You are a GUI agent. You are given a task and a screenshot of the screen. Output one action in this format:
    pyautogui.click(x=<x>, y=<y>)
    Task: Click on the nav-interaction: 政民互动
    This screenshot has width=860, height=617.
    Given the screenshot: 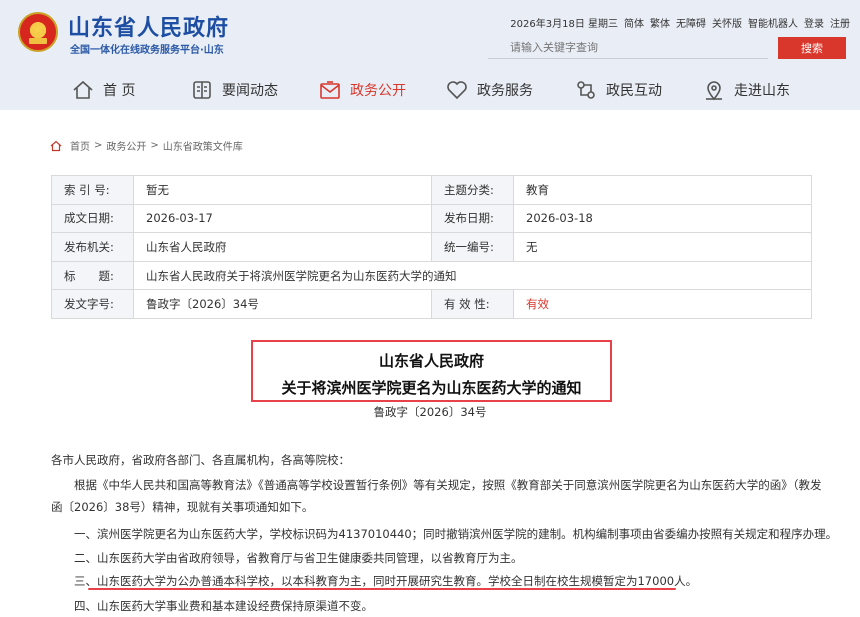 What is the action you would take?
    pyautogui.click(x=618, y=90)
    